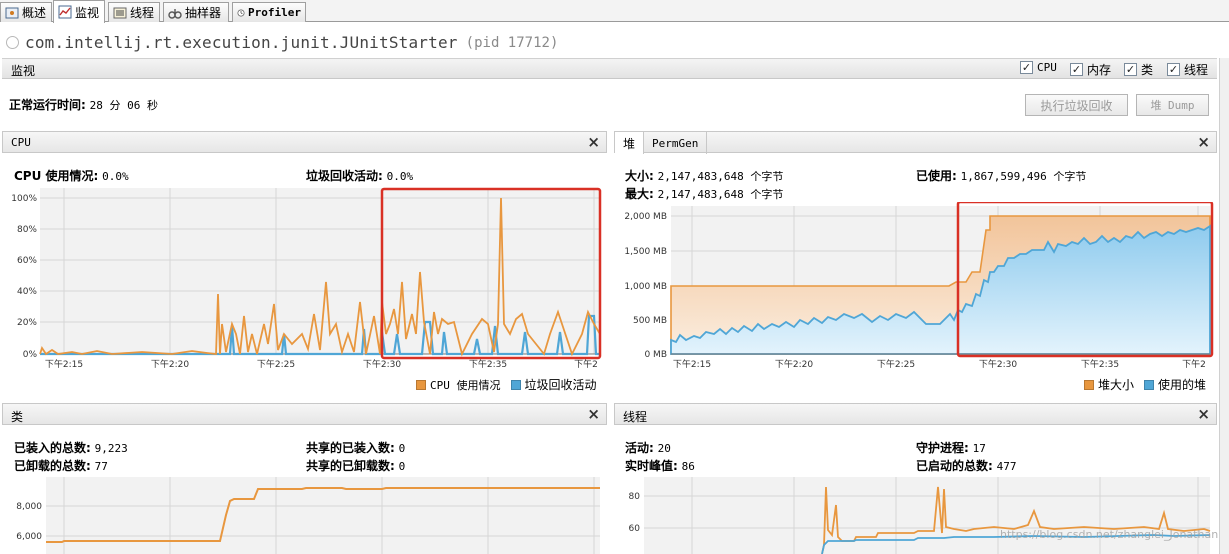  Describe the element at coordinates (274, 12) in the screenshot. I see `tab-label: Profiler` at that location.